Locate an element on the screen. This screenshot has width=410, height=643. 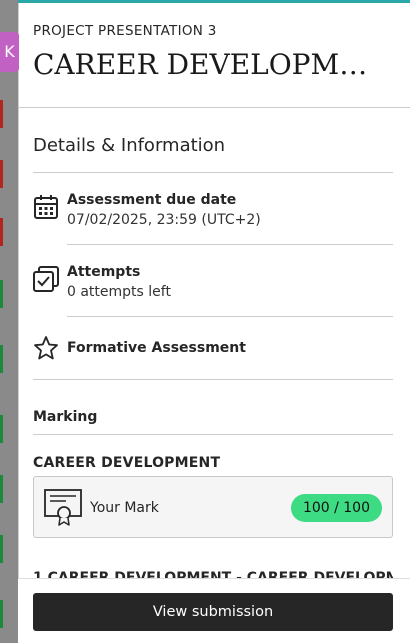
formative-label: Formative Assessment is located at coordinates (156, 348).